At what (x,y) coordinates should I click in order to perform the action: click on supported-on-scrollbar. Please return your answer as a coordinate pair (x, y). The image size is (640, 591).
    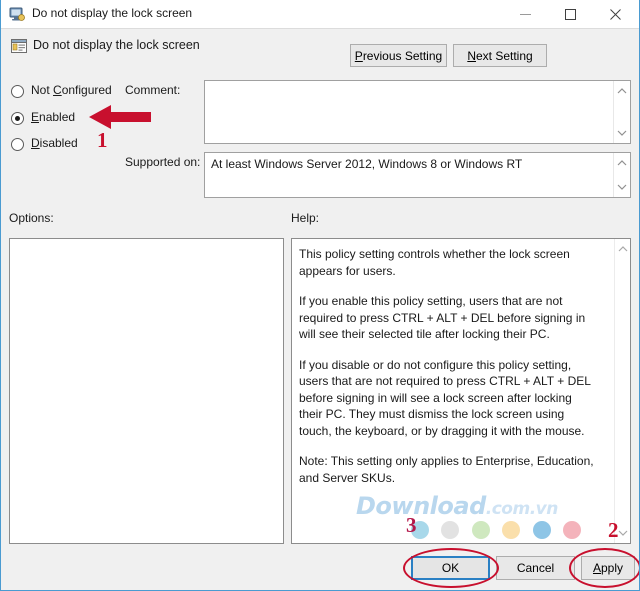
    Looking at the image, I should click on (621, 175).